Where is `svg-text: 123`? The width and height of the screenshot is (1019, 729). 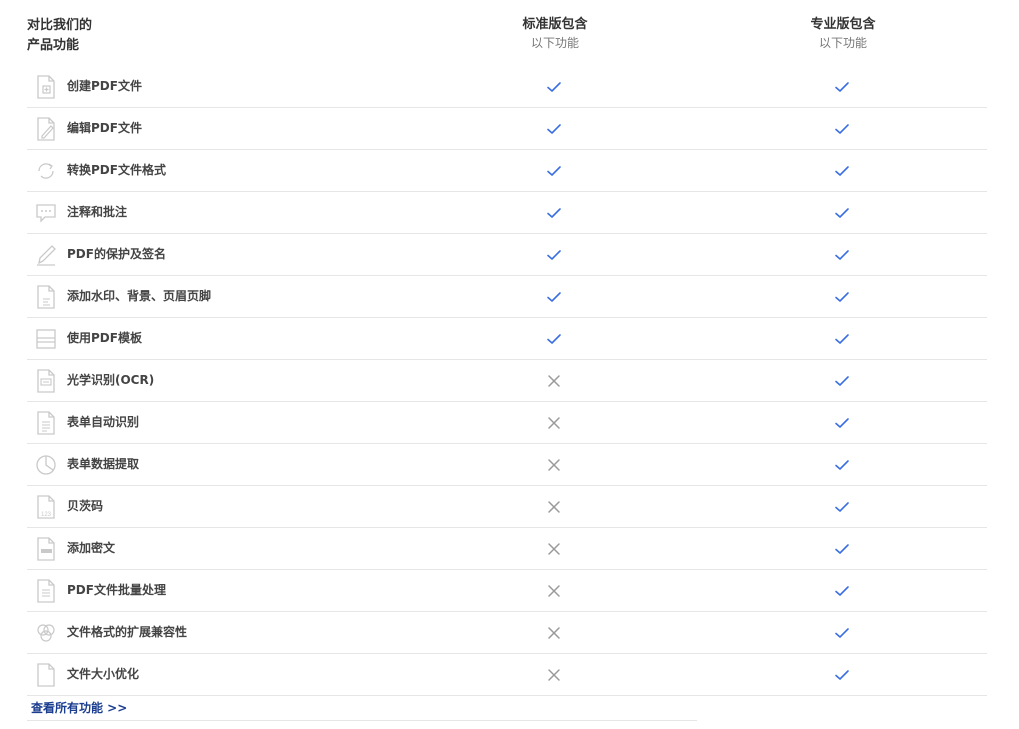
svg-text: 123 is located at coordinates (46, 515).